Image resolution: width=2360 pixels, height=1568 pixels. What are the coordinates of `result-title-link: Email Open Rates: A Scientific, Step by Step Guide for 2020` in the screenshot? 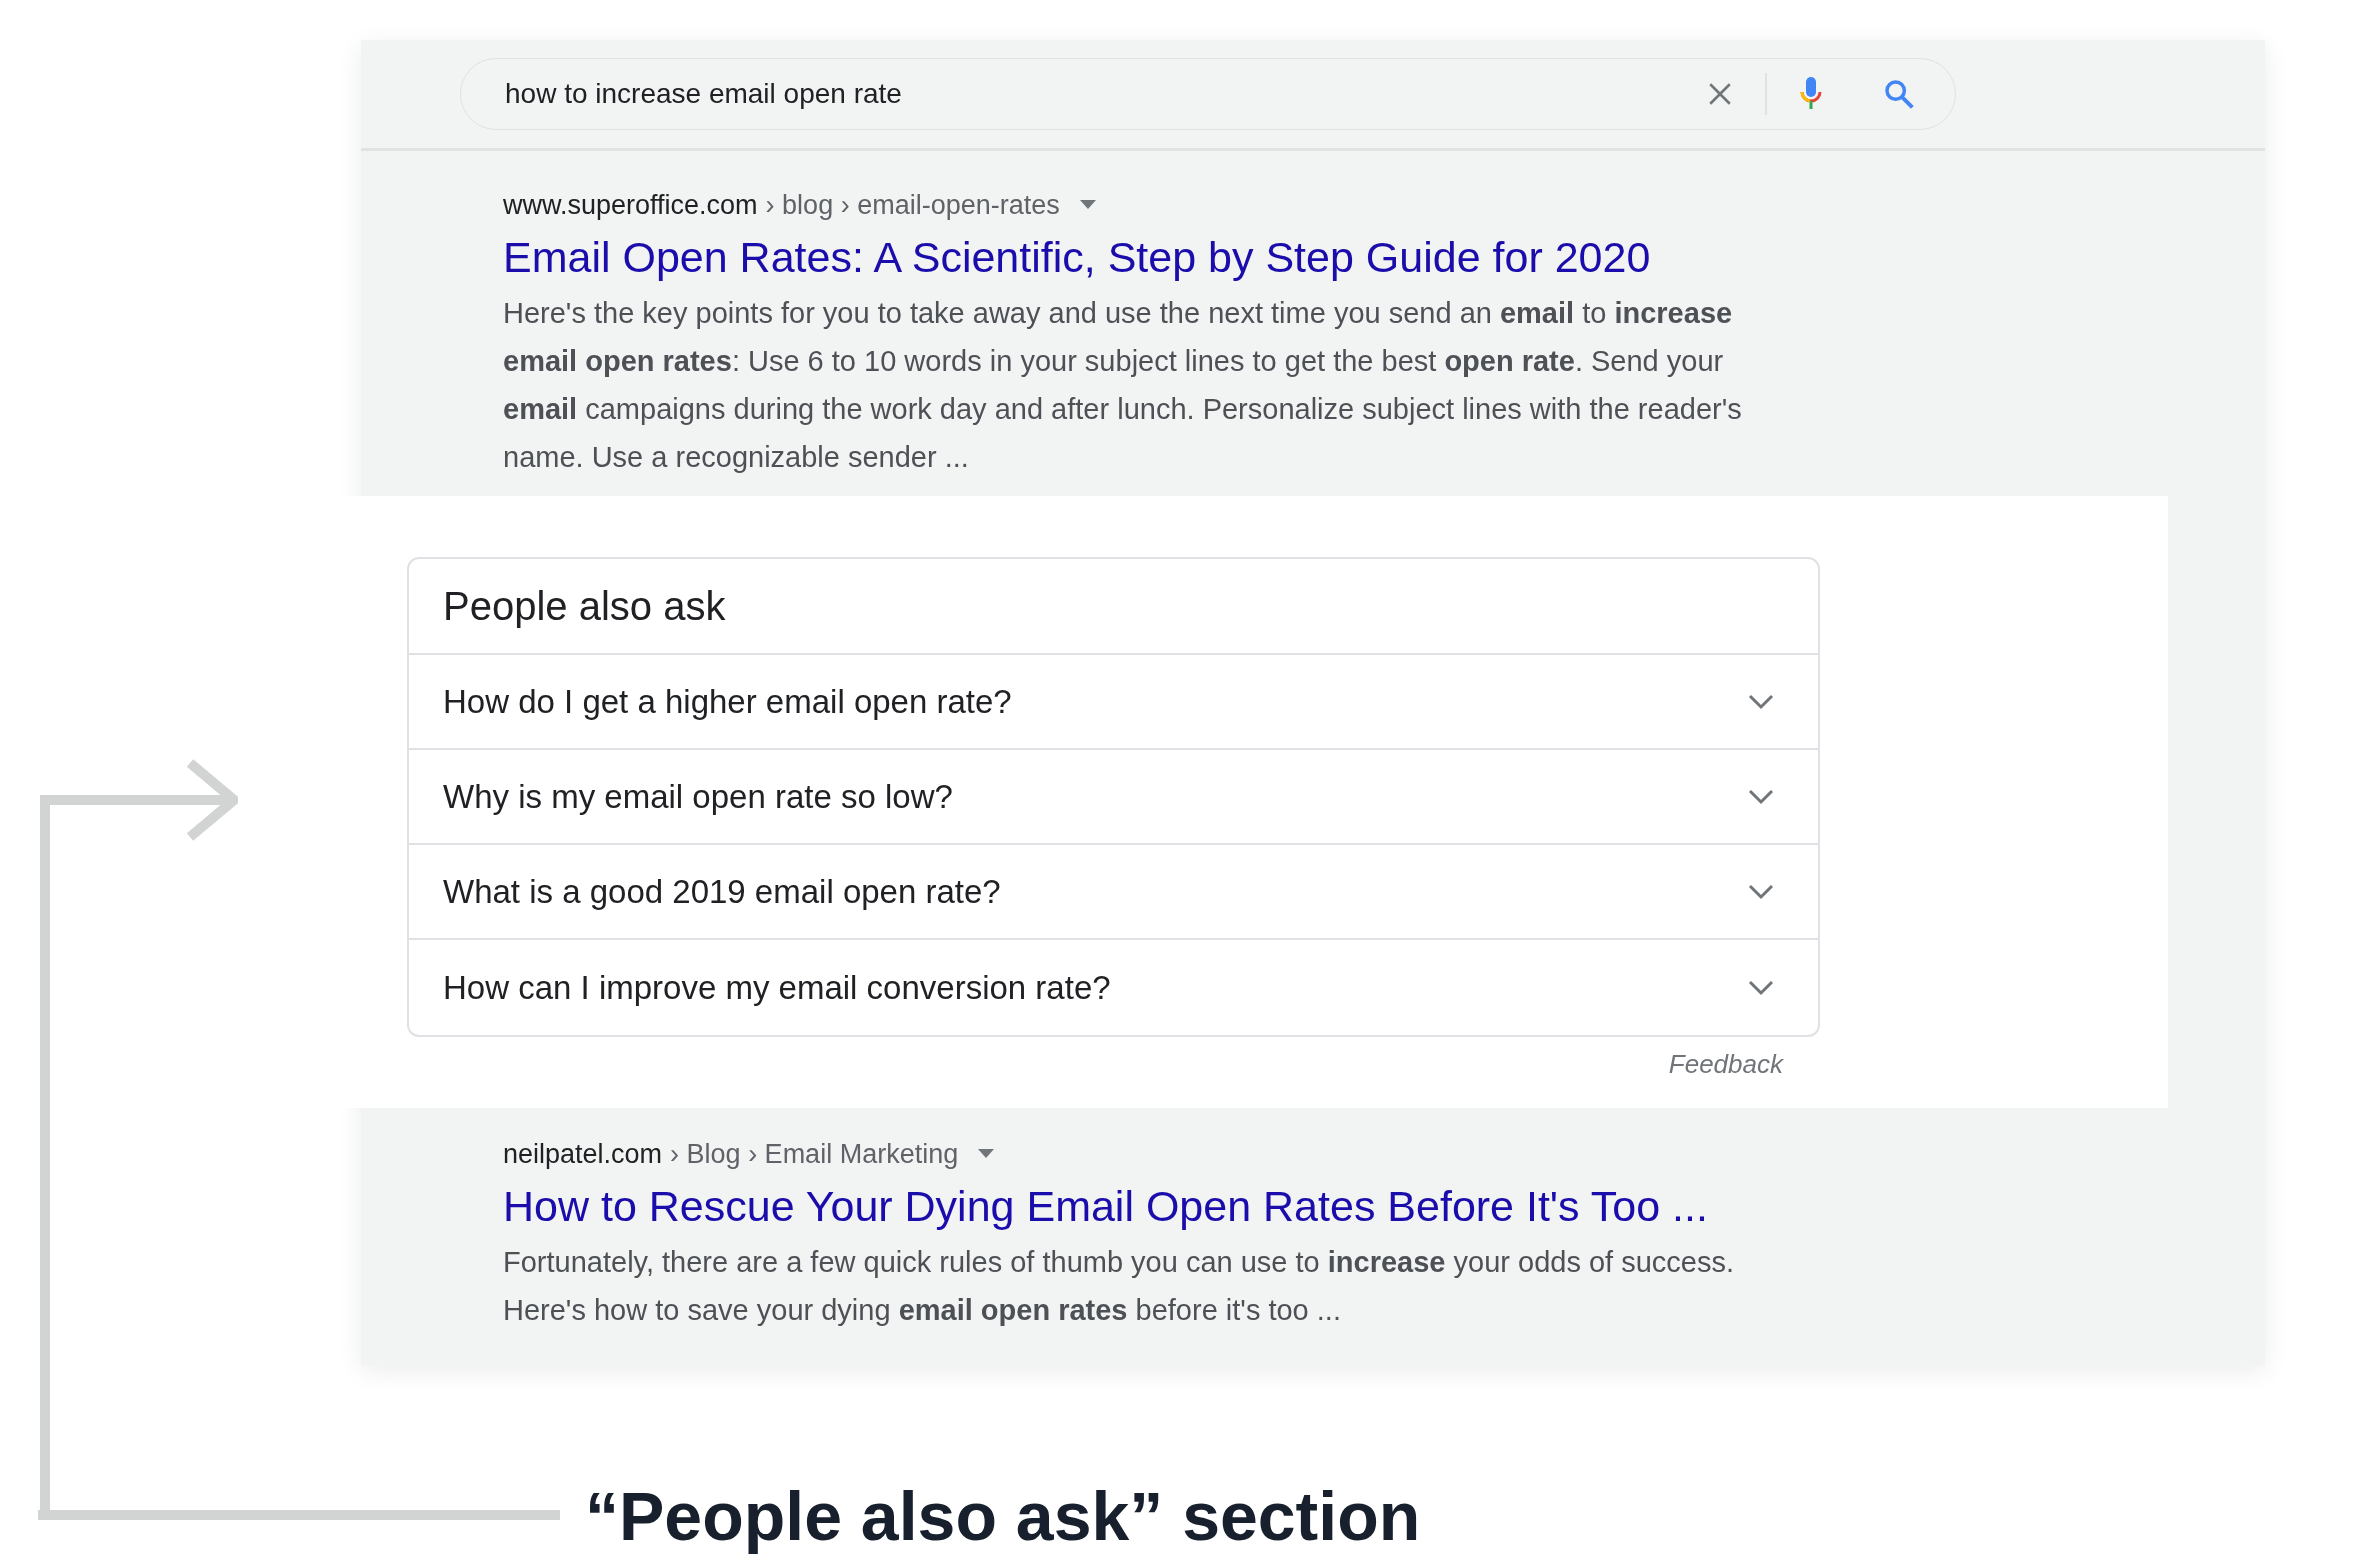 It's located at (1384, 257).